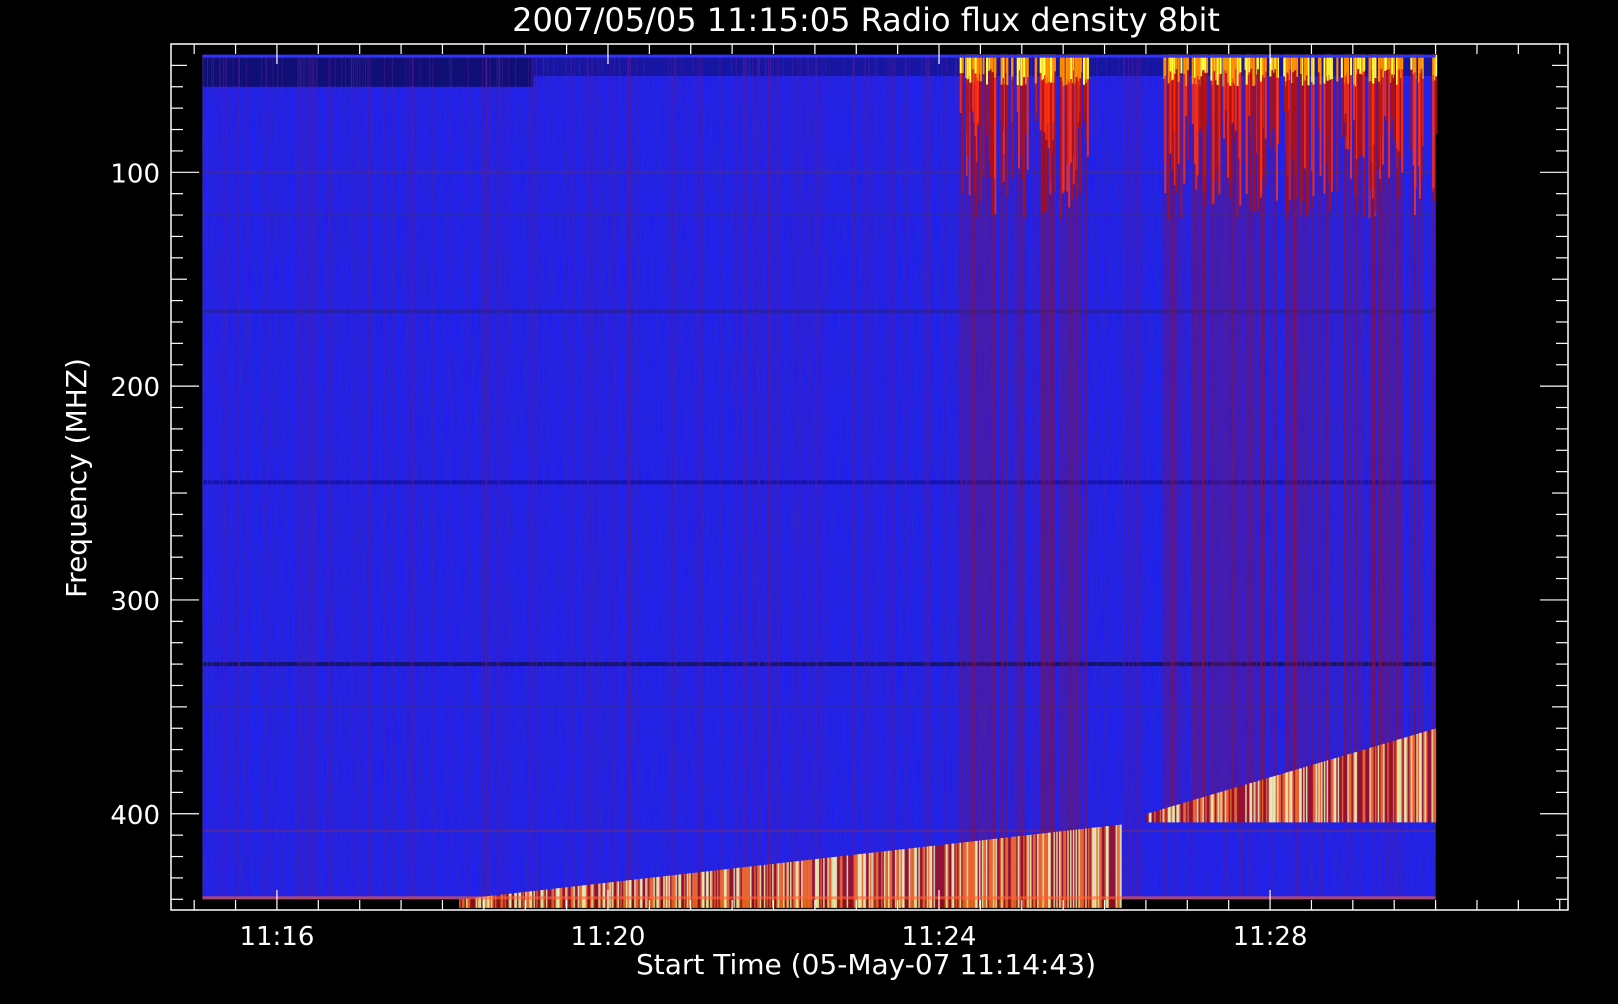 This screenshot has height=1004, width=1618. I want to click on data-top-edge, so click(819, 56).